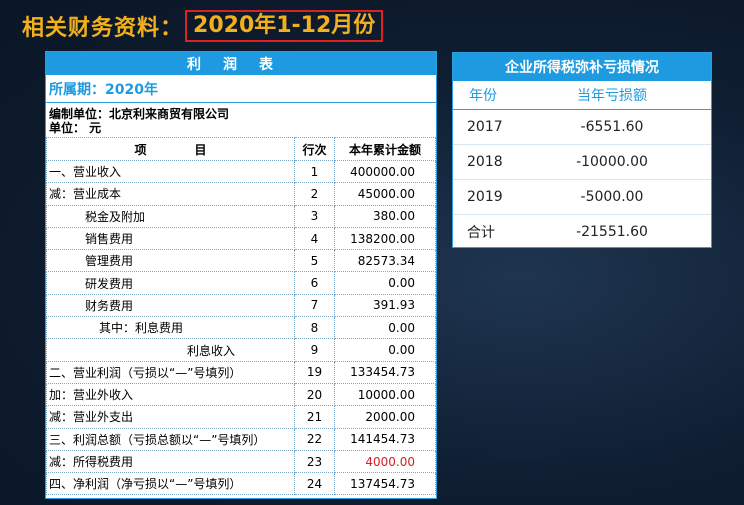  What do you see at coordinates (385, 439) in the screenshot?
I see `row-amount: 141454.73` at bounding box center [385, 439].